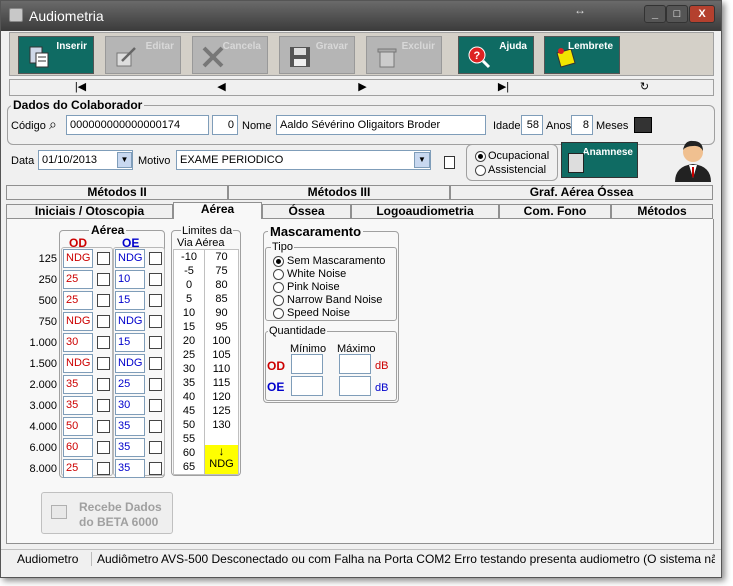  Describe the element at coordinates (643, 125) in the screenshot. I see `calculator-icon` at that location.